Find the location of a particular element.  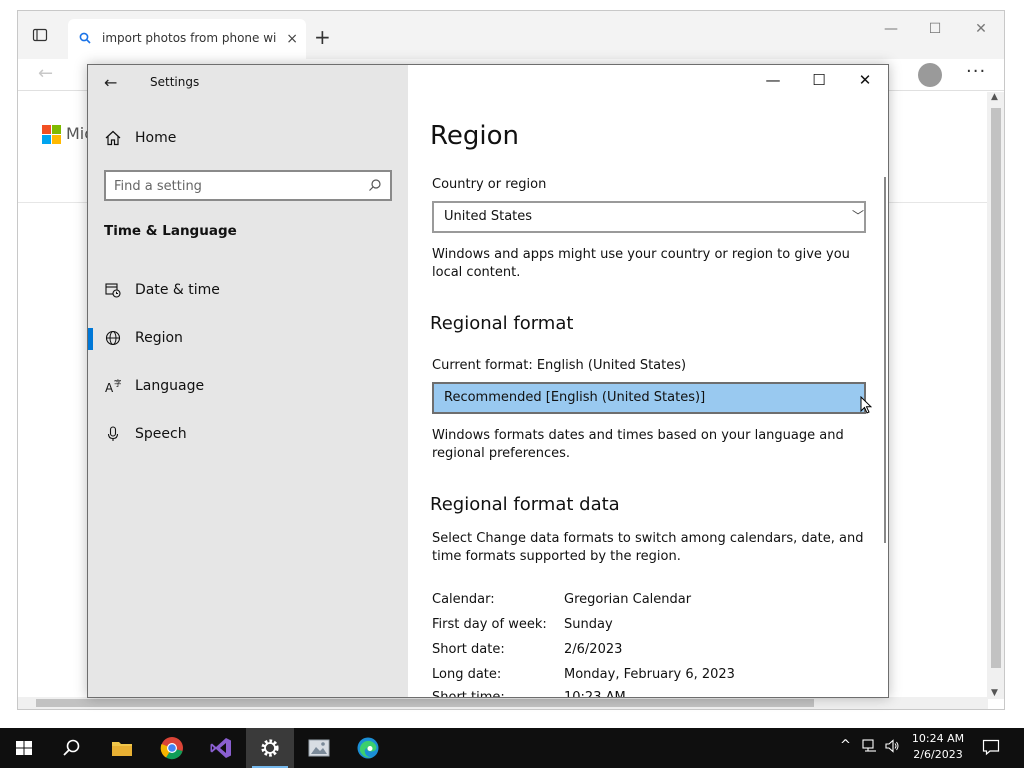

language-icon: A 字 is located at coordinates (113, 386).